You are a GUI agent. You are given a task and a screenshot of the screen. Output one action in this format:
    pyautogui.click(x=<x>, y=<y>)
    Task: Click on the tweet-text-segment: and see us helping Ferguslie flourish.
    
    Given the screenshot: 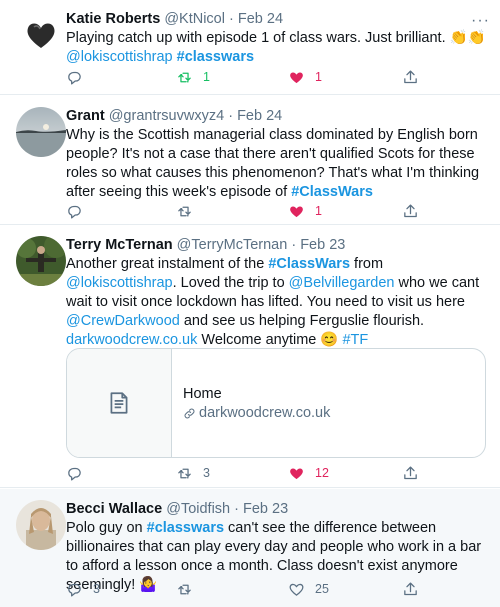 What is the action you would take?
    pyautogui.click(x=302, y=321)
    